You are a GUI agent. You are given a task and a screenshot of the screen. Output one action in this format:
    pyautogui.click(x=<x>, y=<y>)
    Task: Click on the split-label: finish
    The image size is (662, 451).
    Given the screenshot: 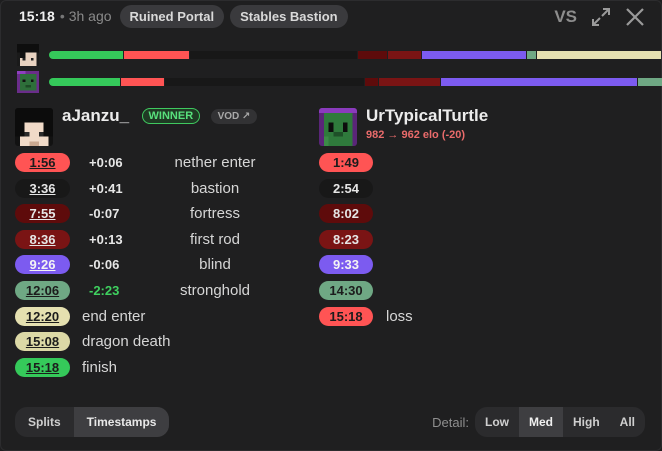 What is the action you would take?
    pyautogui.click(x=100, y=367)
    